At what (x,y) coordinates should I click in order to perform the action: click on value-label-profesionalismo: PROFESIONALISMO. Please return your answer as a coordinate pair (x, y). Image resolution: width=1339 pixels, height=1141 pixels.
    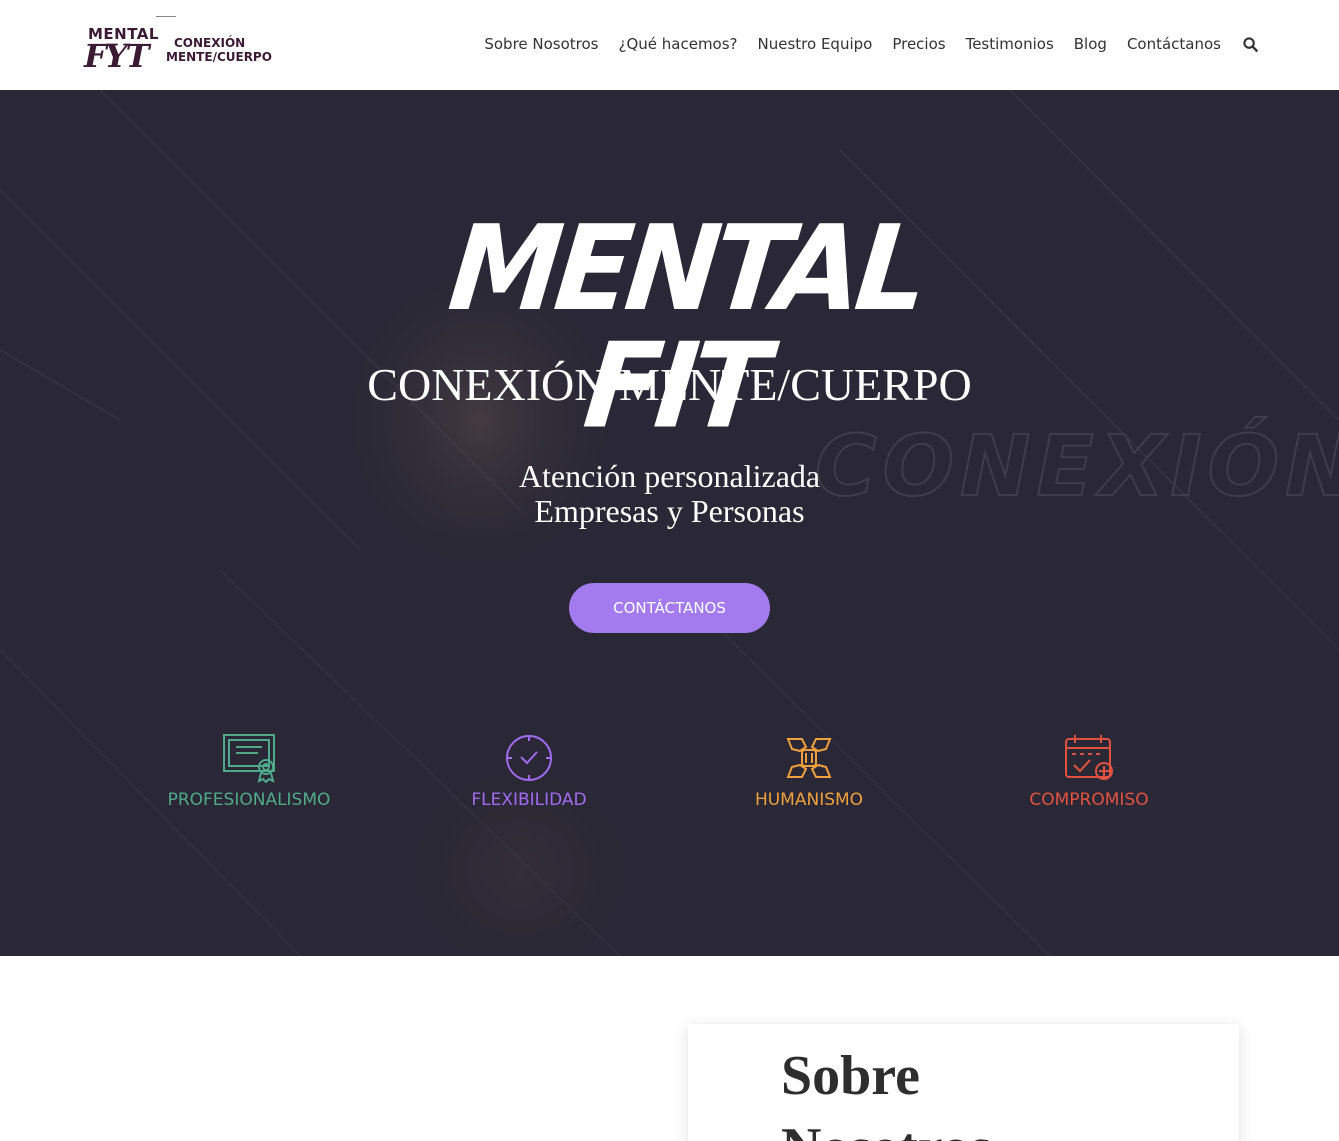
    Looking at the image, I should click on (249, 800).